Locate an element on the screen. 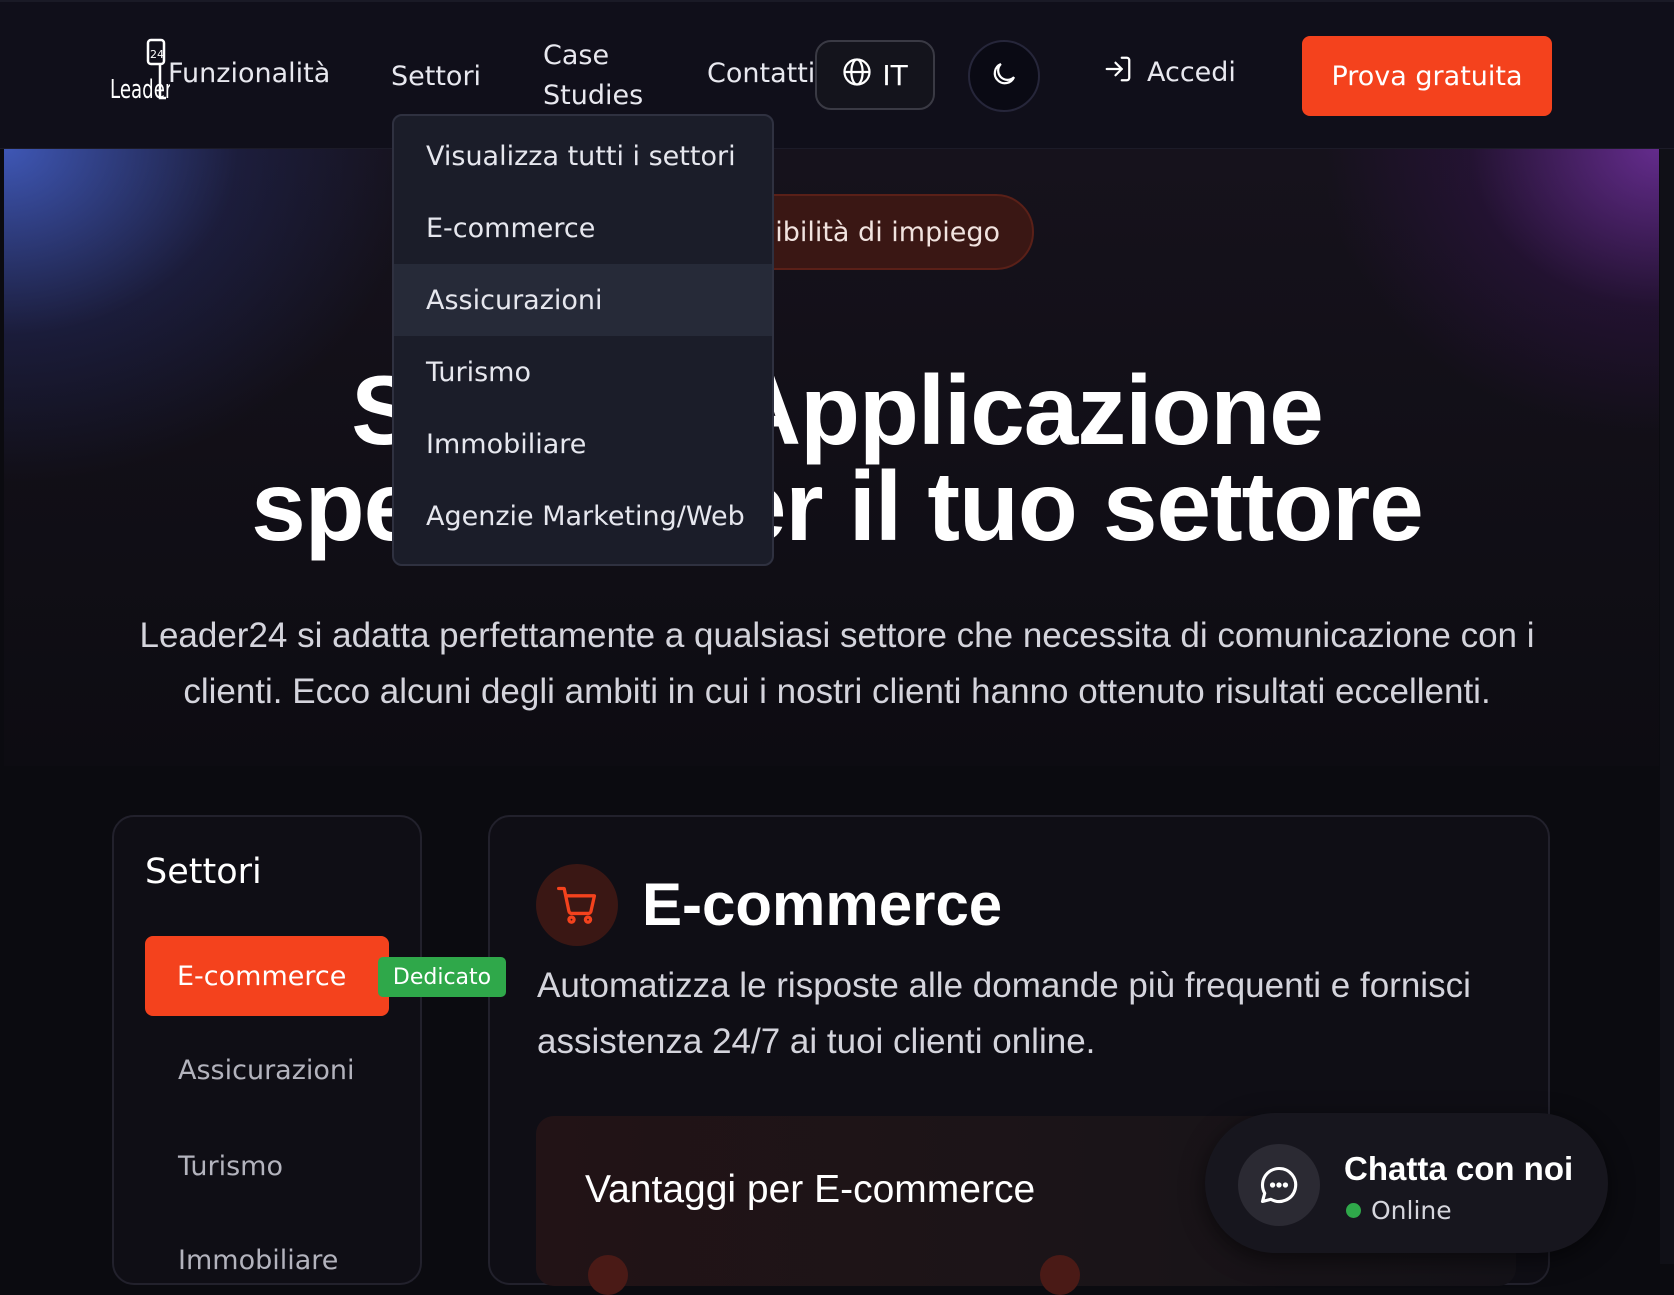 This screenshot has width=1674, height=1295. sector-title: E-commerce is located at coordinates (822, 904).